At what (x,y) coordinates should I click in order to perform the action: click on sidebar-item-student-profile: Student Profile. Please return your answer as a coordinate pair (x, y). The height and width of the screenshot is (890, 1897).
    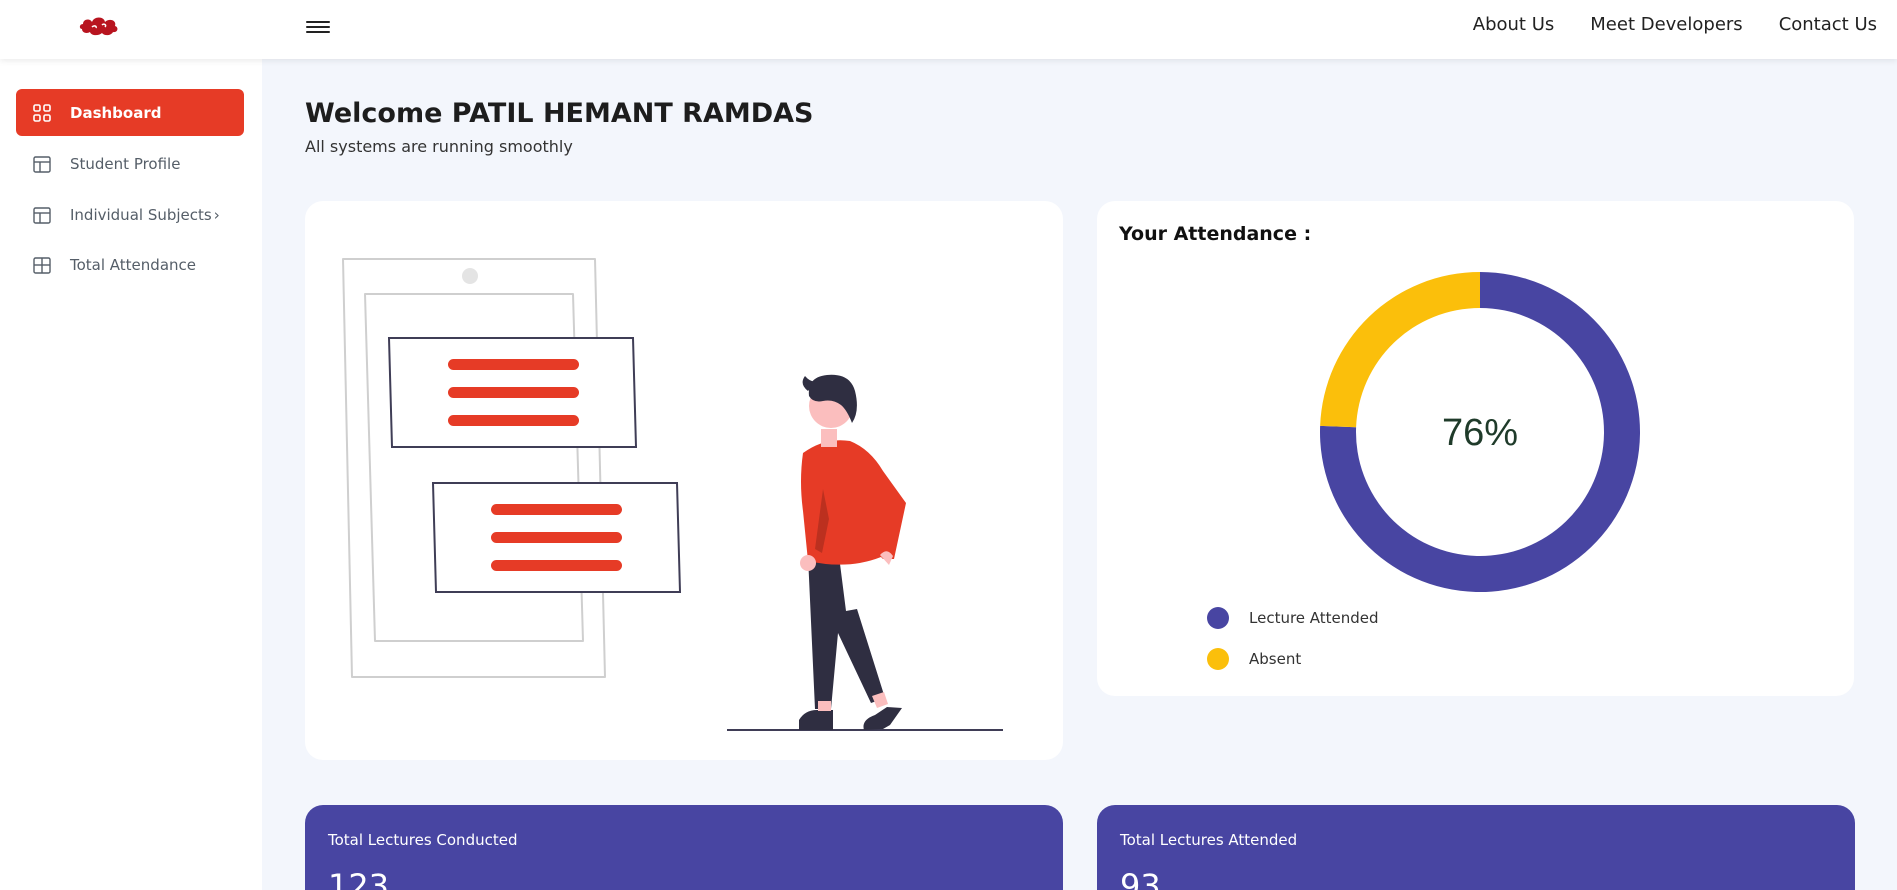
    Looking at the image, I should click on (130, 163).